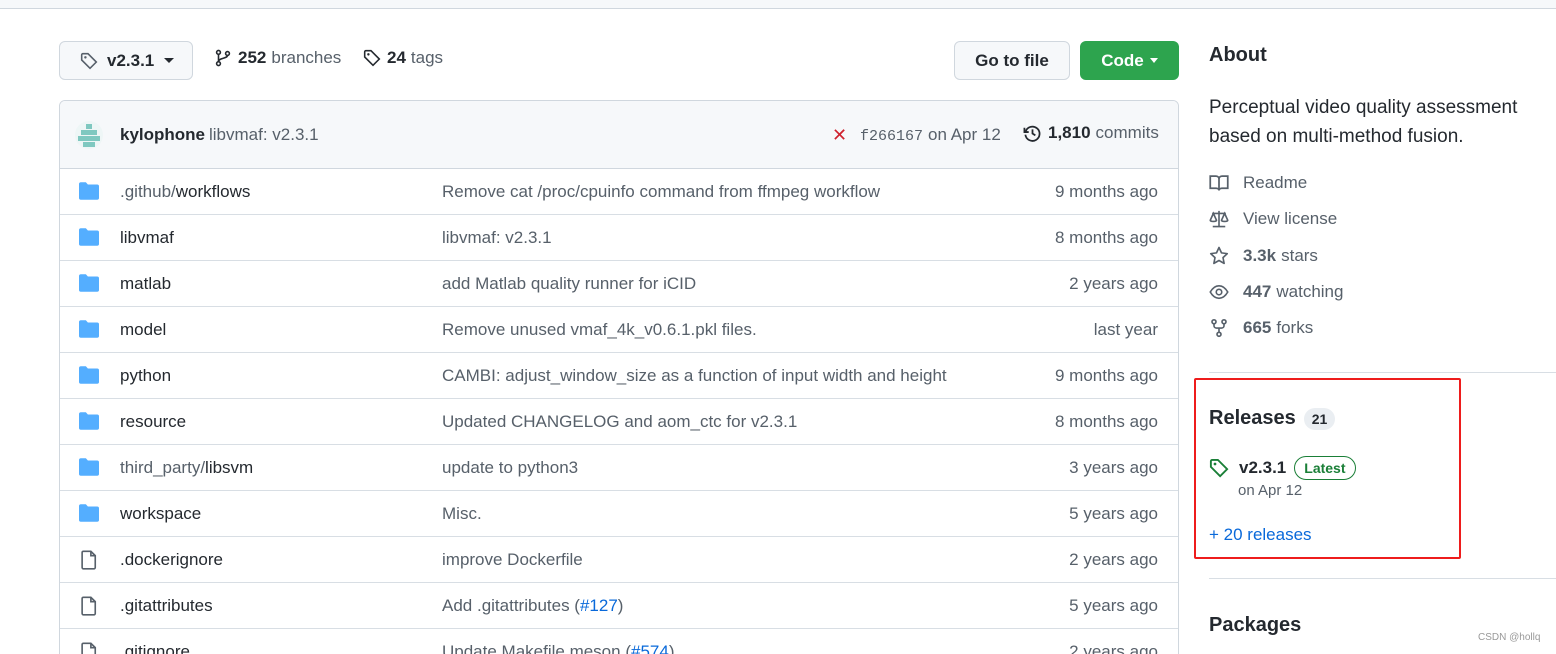 The image size is (1556, 654). What do you see at coordinates (89, 608) in the screenshot?
I see `file-icon` at bounding box center [89, 608].